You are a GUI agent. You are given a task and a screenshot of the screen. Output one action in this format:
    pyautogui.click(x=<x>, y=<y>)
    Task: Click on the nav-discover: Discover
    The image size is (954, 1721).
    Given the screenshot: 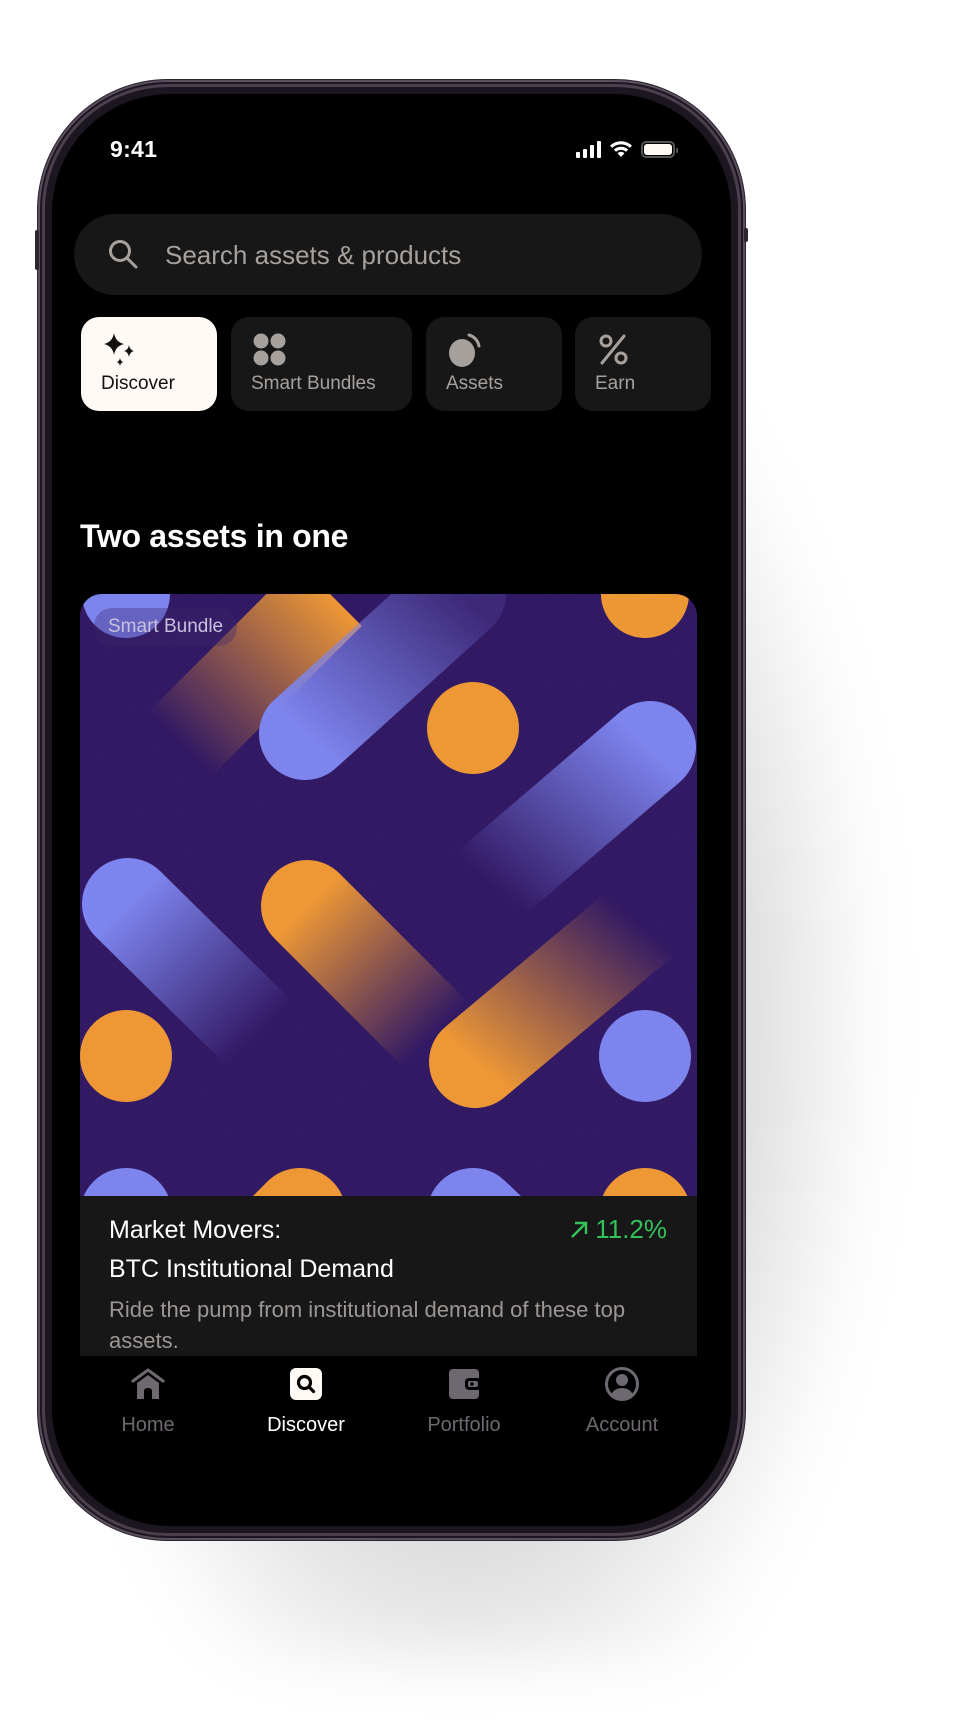 What is the action you would take?
    pyautogui.click(x=306, y=1400)
    